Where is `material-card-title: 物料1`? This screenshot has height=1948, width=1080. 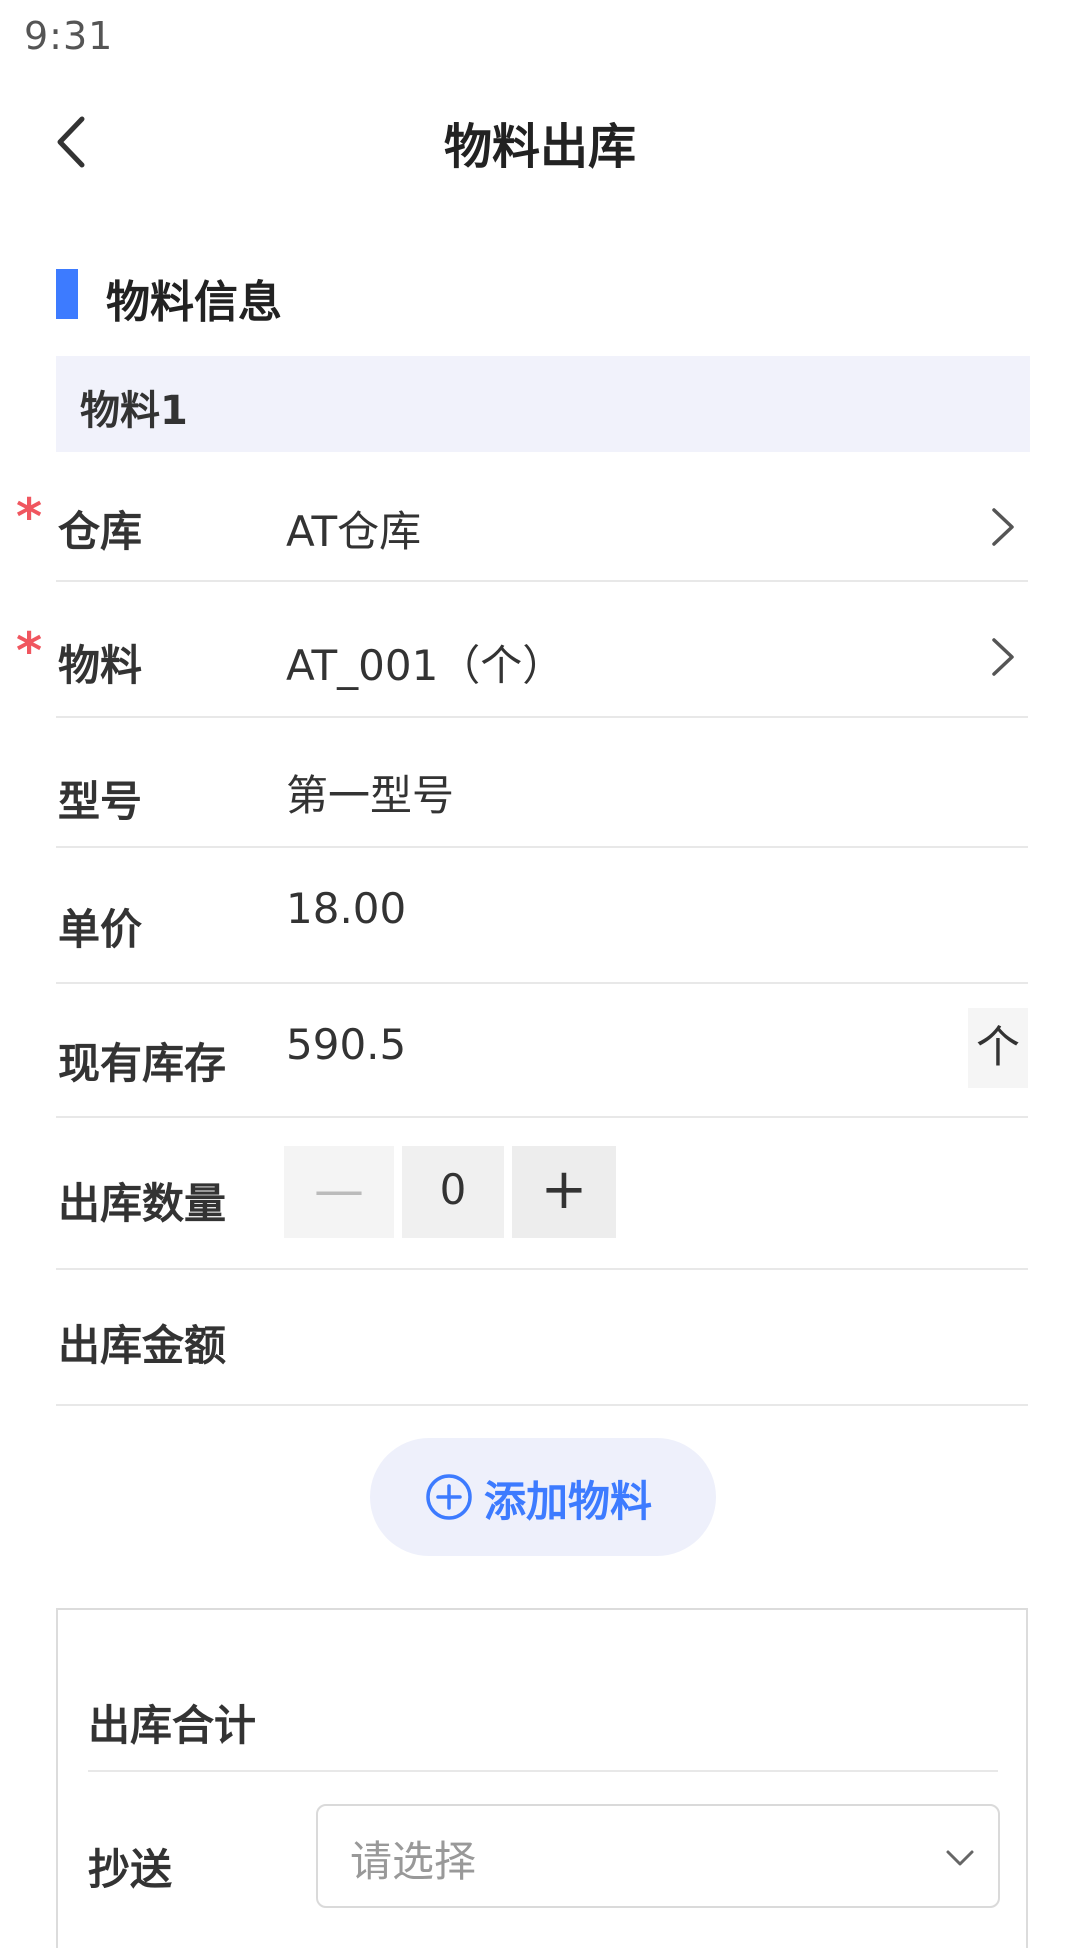 material-card-title: 物料1 is located at coordinates (134, 411).